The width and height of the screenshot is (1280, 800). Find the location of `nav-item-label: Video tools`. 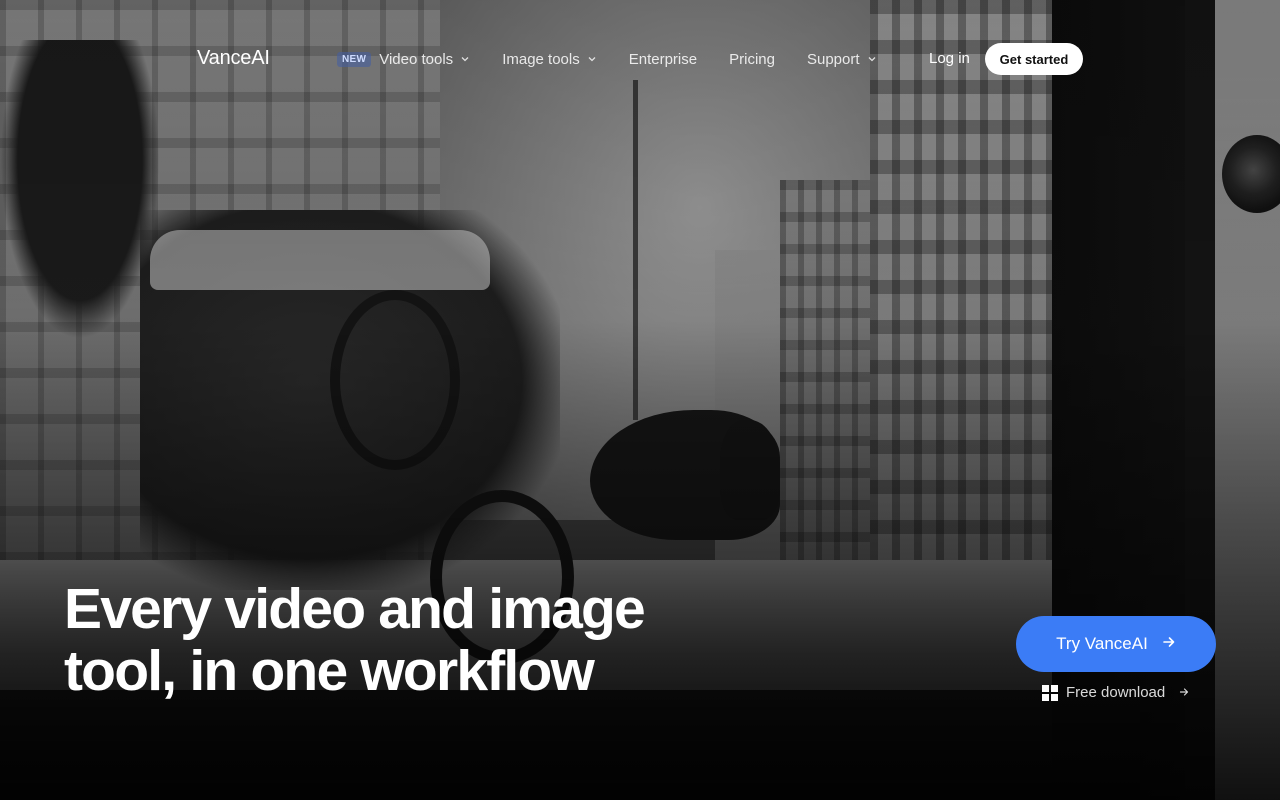

nav-item-label: Video tools is located at coordinates (416, 59).